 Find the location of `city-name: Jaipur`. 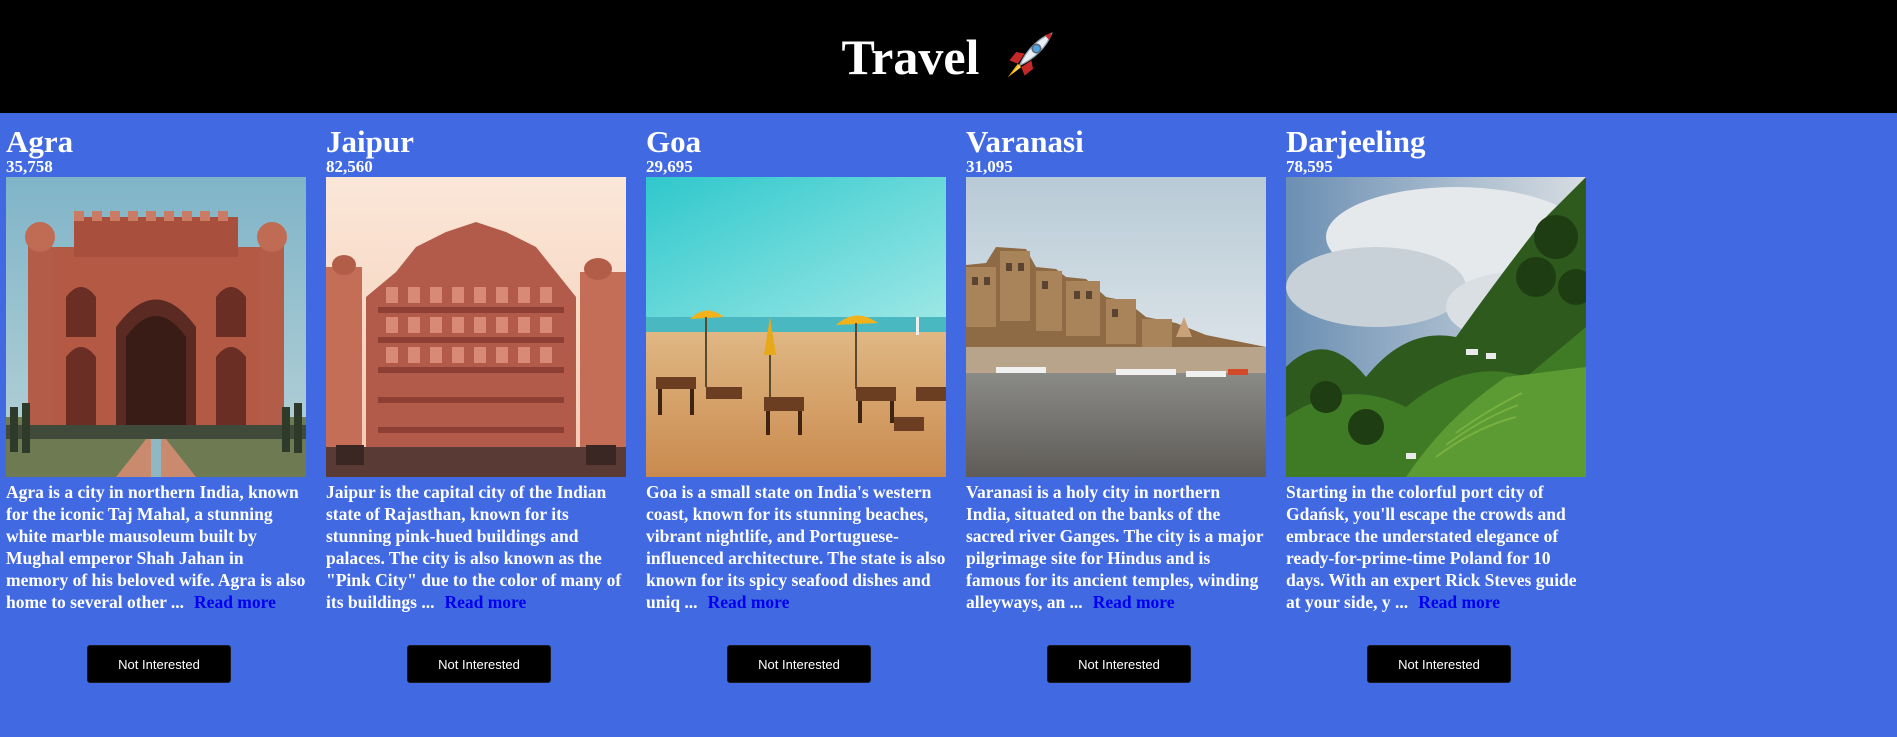

city-name: Jaipur is located at coordinates (370, 141).